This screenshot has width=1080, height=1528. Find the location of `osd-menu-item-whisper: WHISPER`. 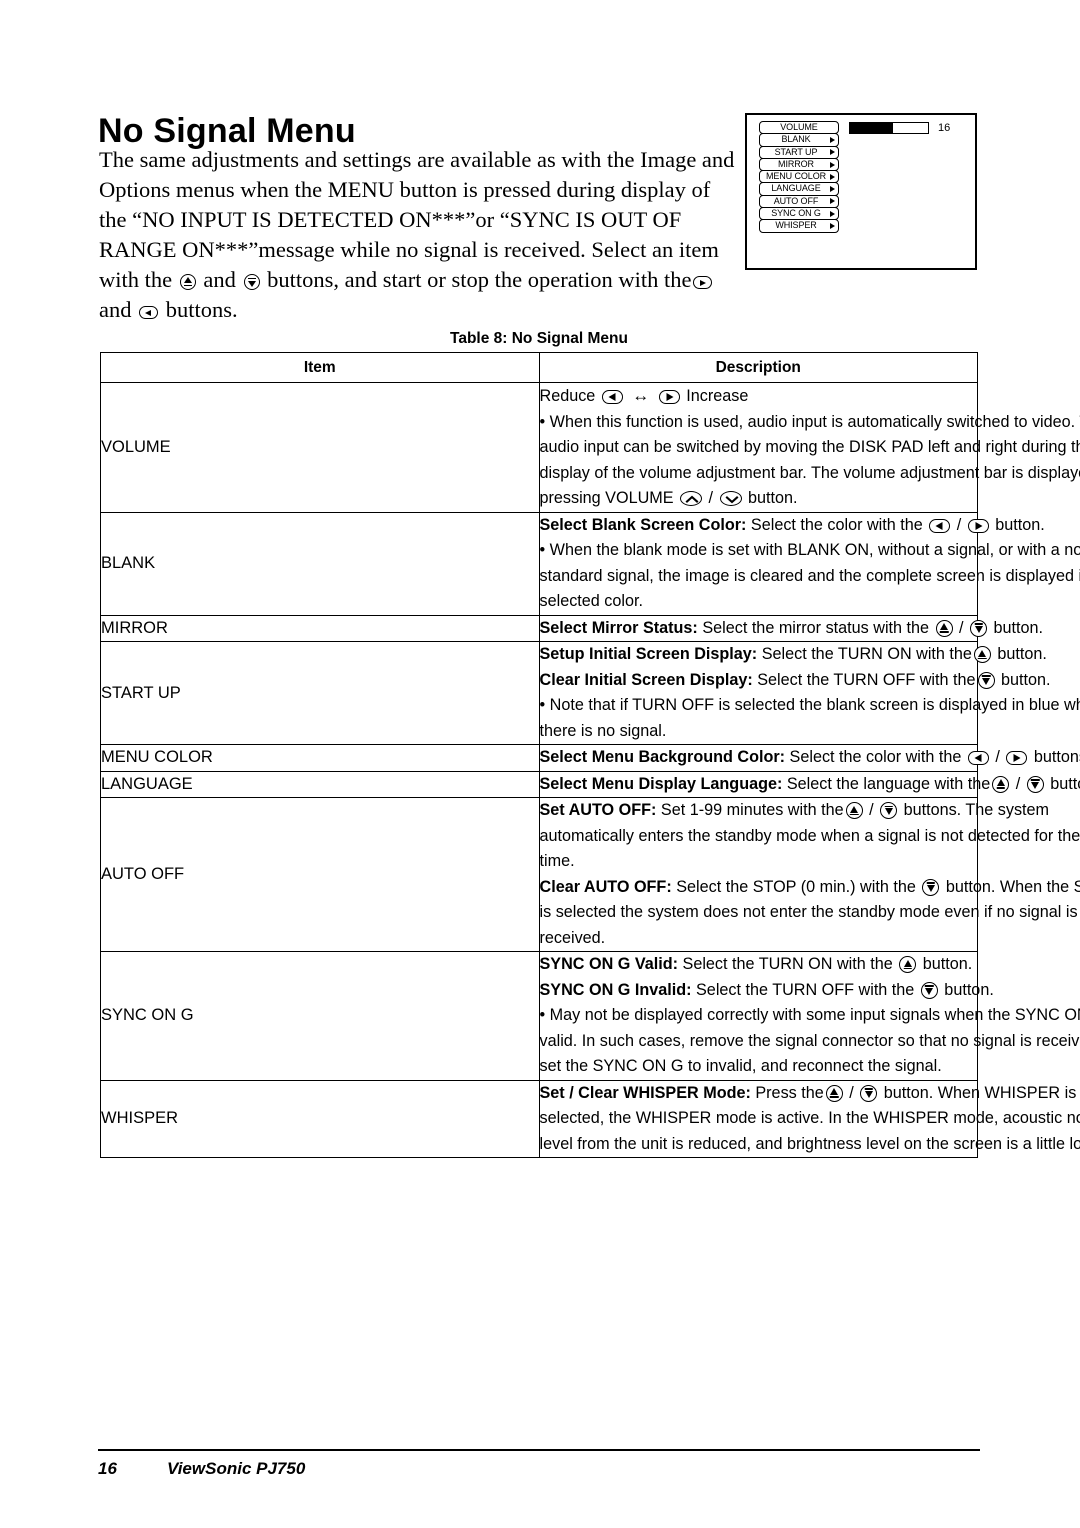

osd-menu-item-whisper: WHISPER is located at coordinates (799, 226).